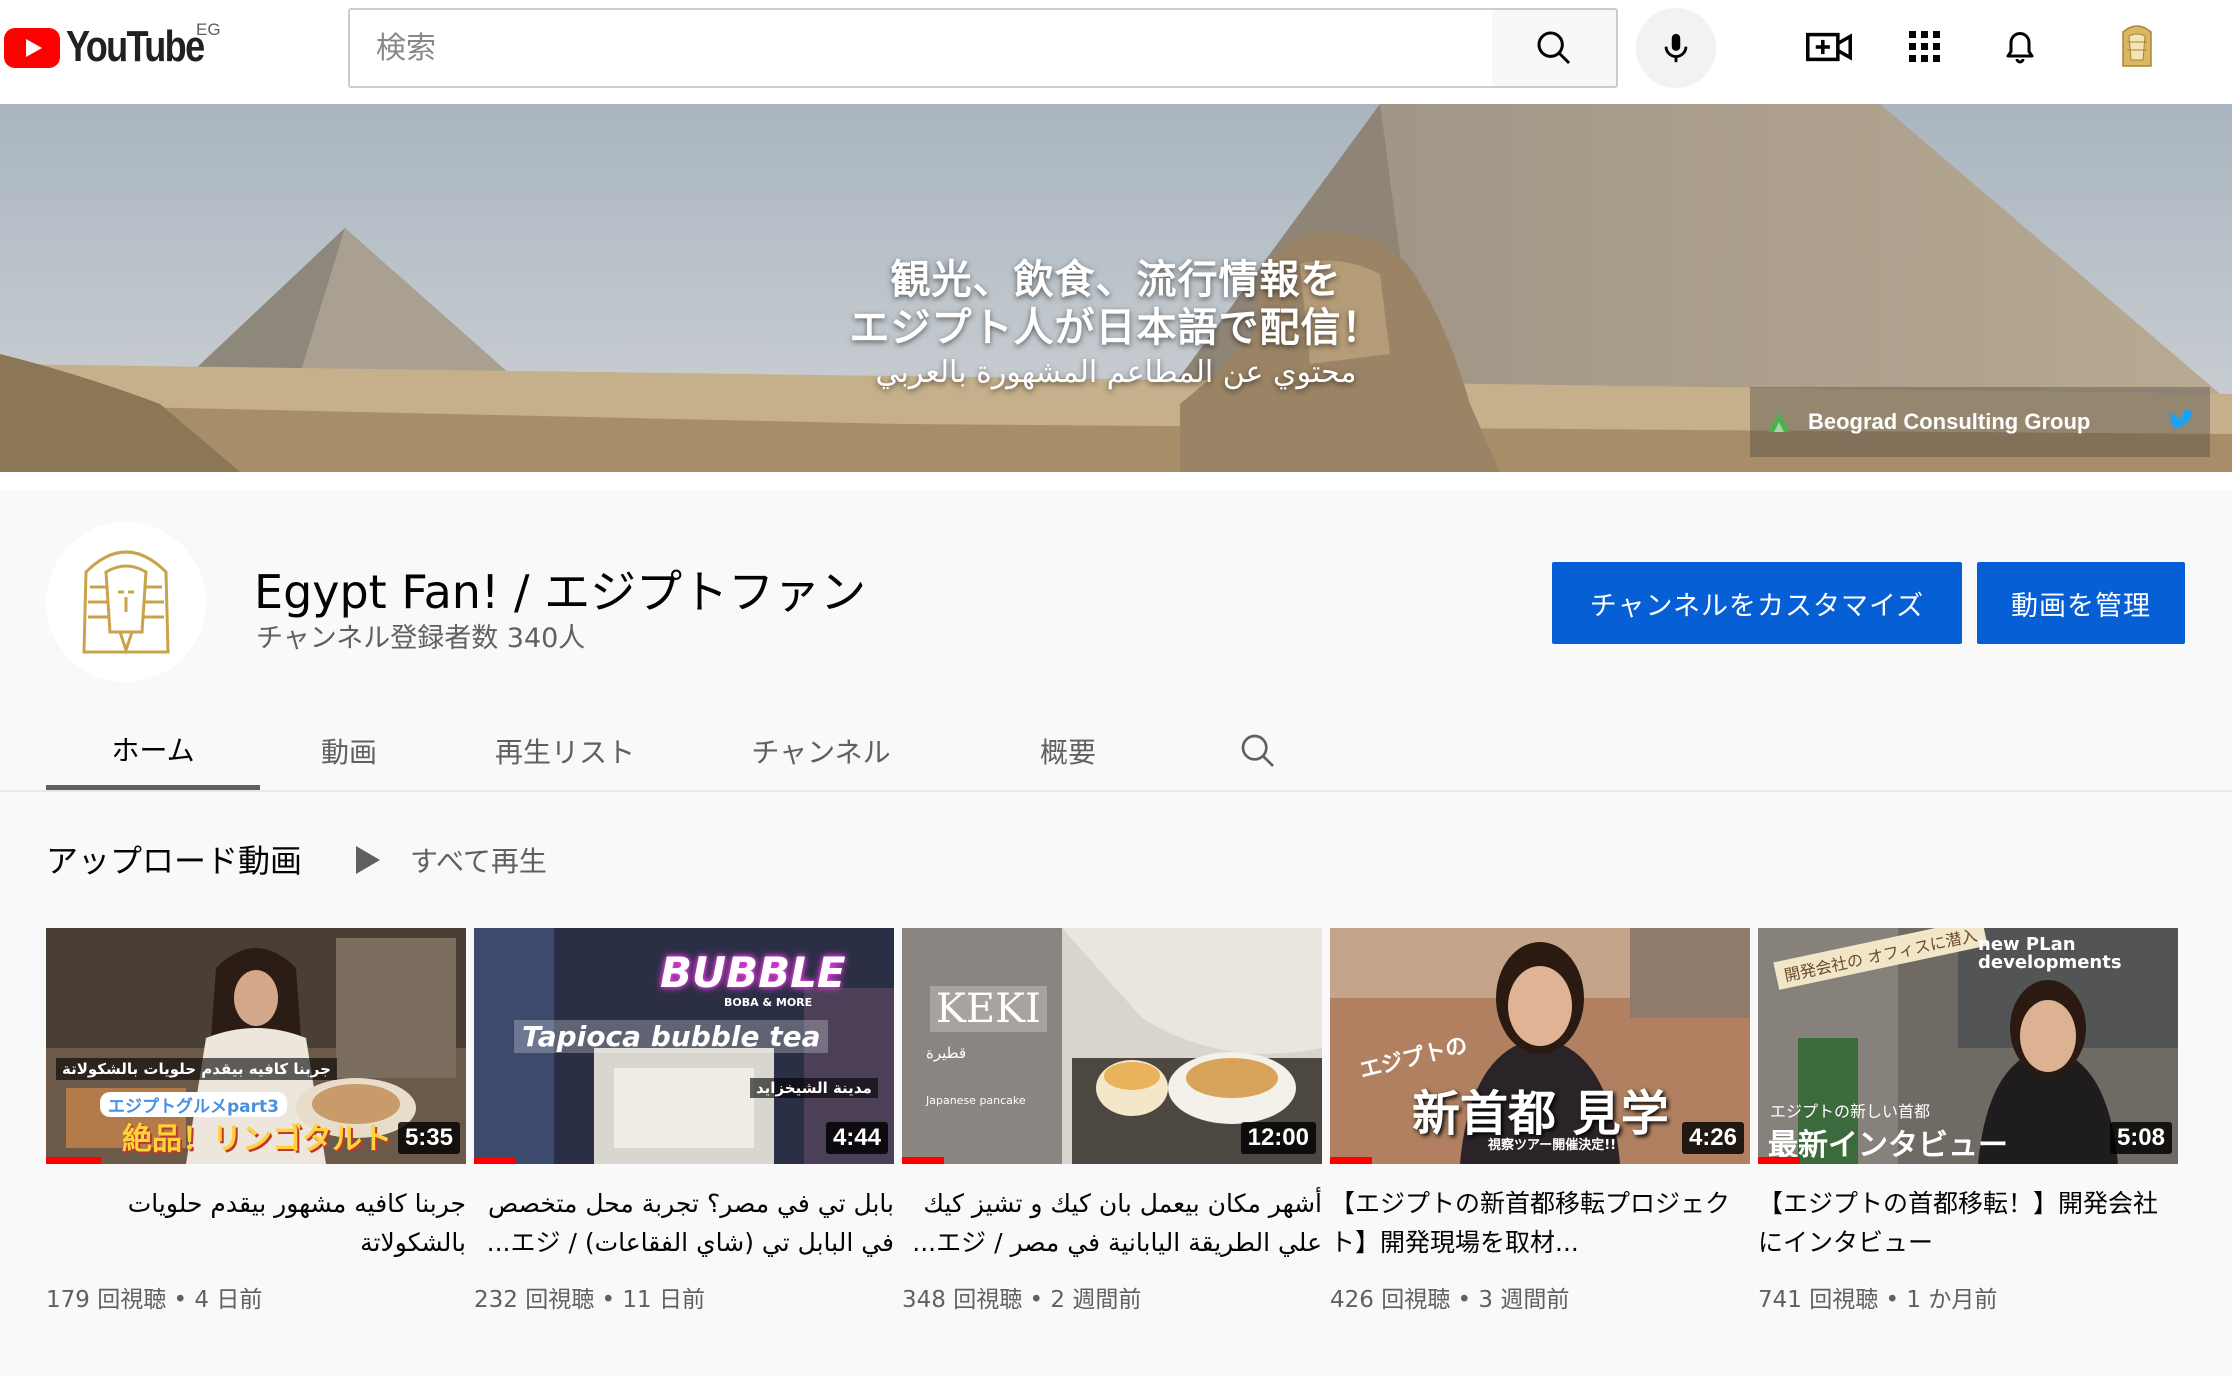 Image resolution: width=2232 pixels, height=1376 pixels. What do you see at coordinates (1390, 1300) in the screenshot?
I see `view-count: 426 回視聴` at bounding box center [1390, 1300].